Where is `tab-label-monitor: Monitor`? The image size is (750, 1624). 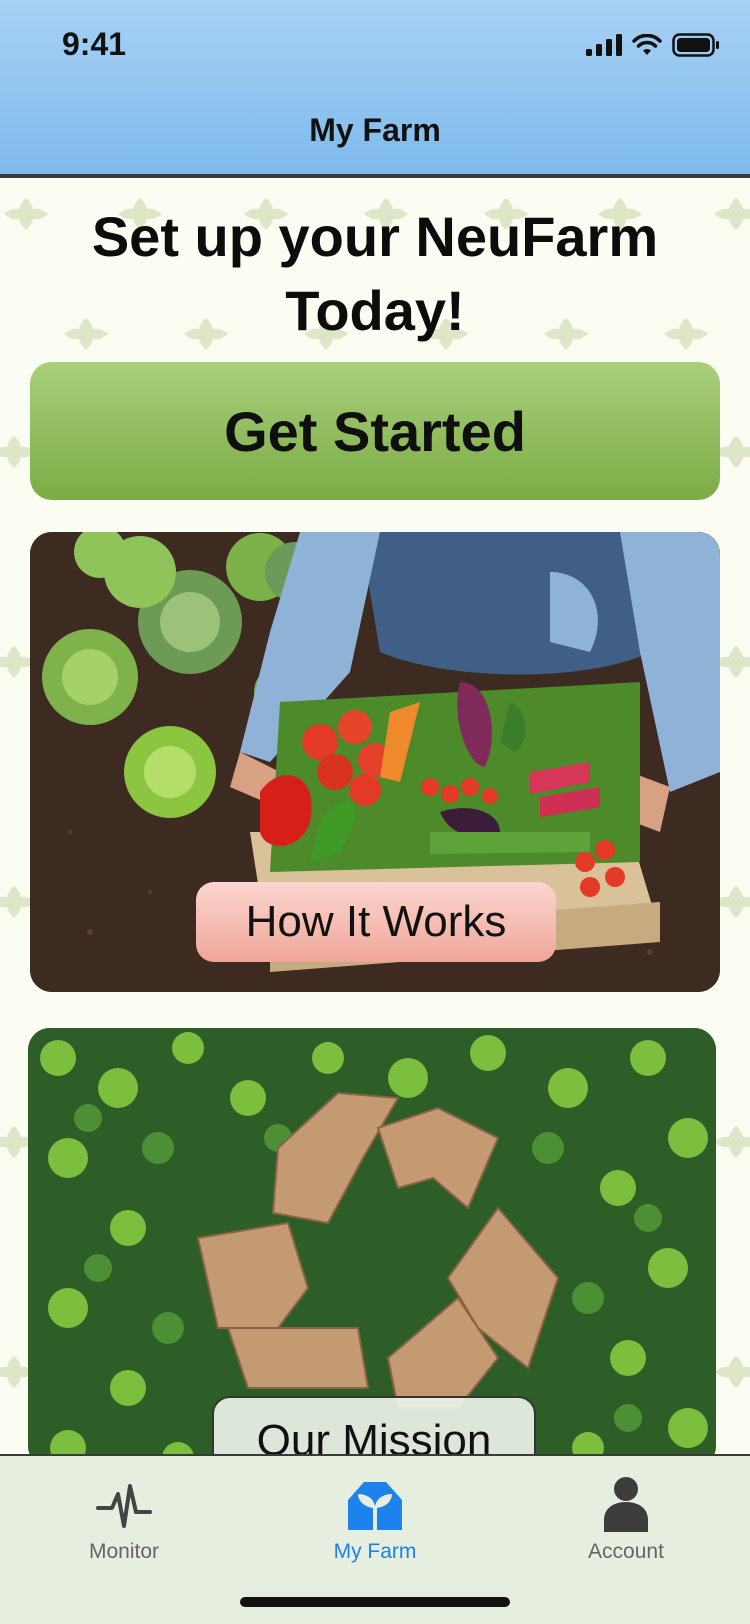 tab-label-monitor: Monitor is located at coordinates (124, 1551).